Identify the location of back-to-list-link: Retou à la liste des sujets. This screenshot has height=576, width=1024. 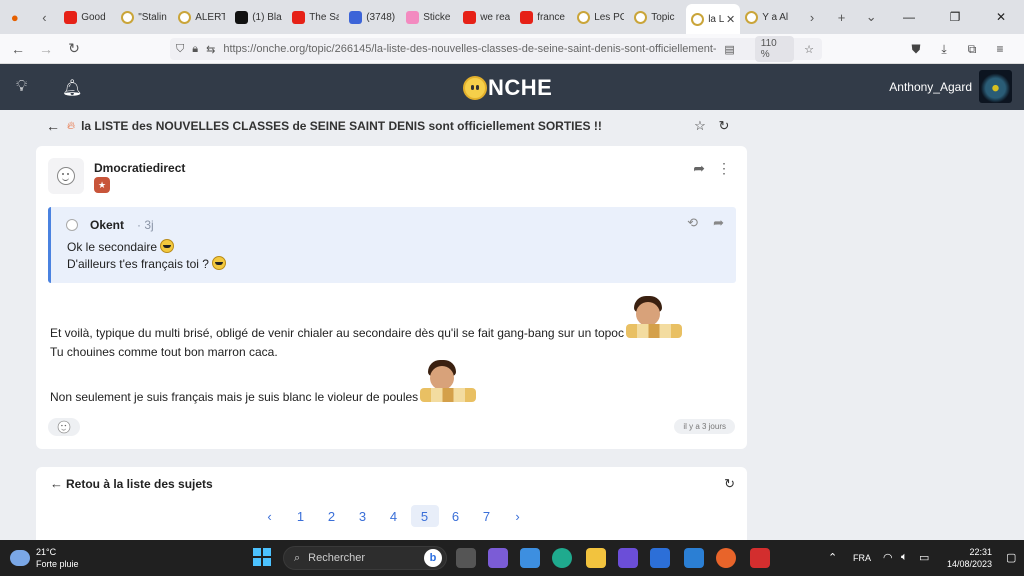
(139, 484).